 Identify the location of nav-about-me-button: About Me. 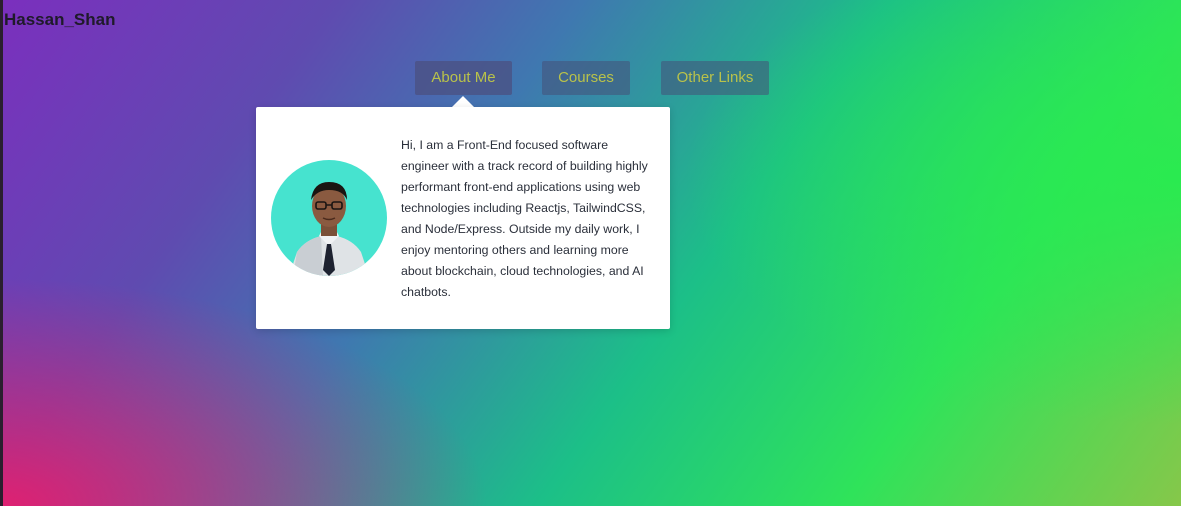
(463, 78).